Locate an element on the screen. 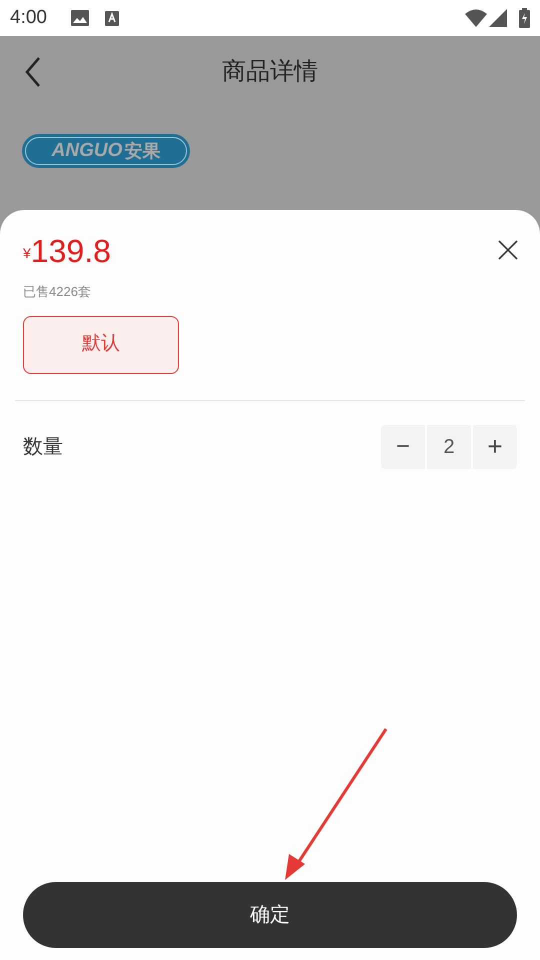 Image resolution: width=540 pixels, height=960 pixels. quantity-label: 数量 is located at coordinates (43, 447).